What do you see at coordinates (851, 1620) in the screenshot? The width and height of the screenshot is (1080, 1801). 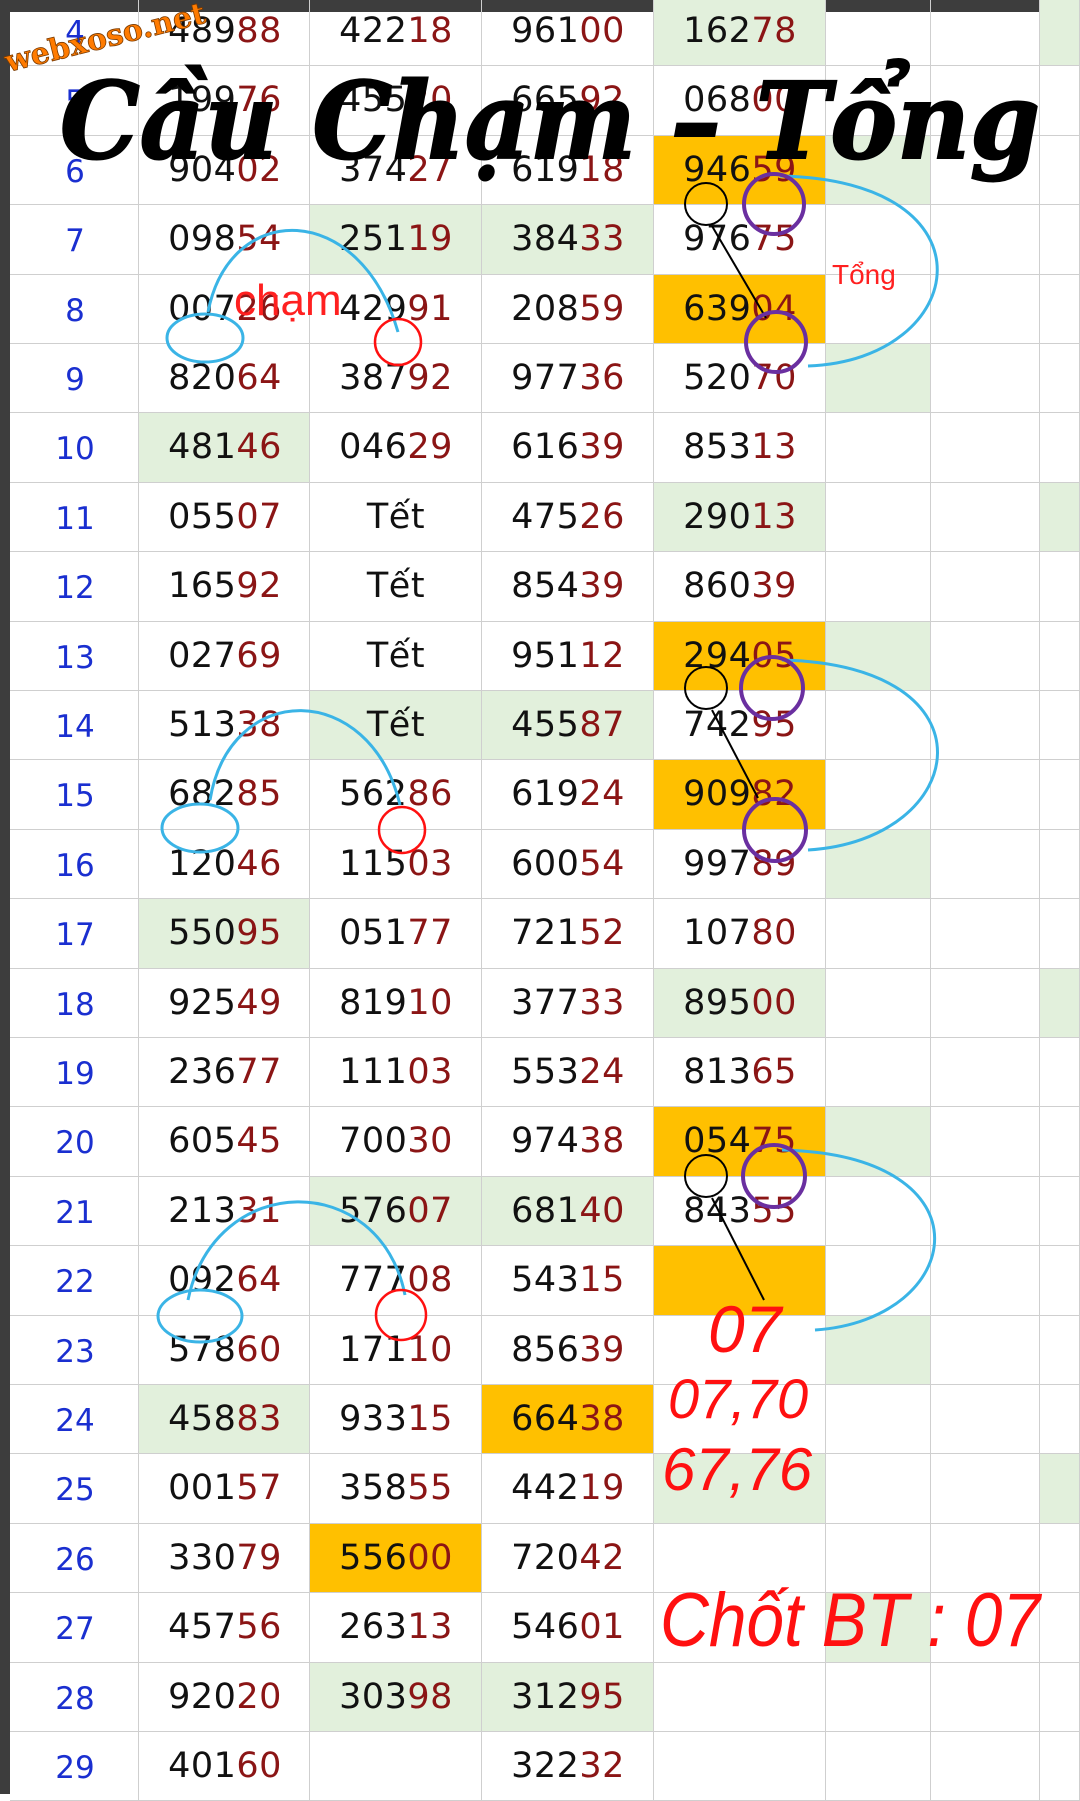 I see `prediction-final: Chốt BT : 07` at bounding box center [851, 1620].